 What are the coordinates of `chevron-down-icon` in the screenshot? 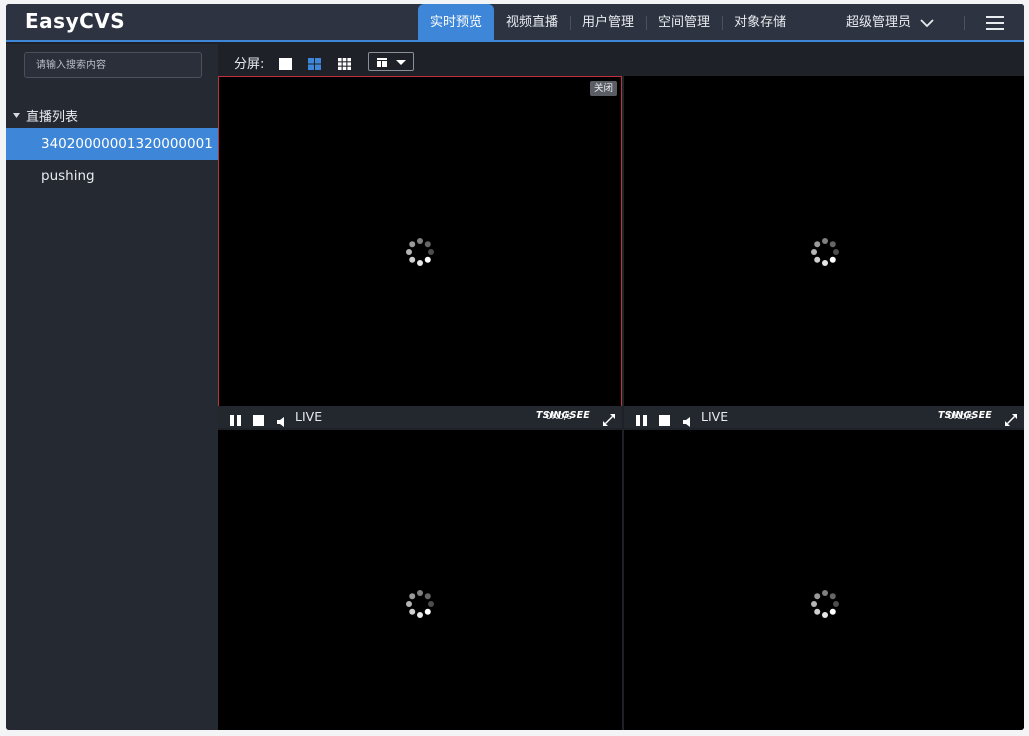 It's located at (927, 23).